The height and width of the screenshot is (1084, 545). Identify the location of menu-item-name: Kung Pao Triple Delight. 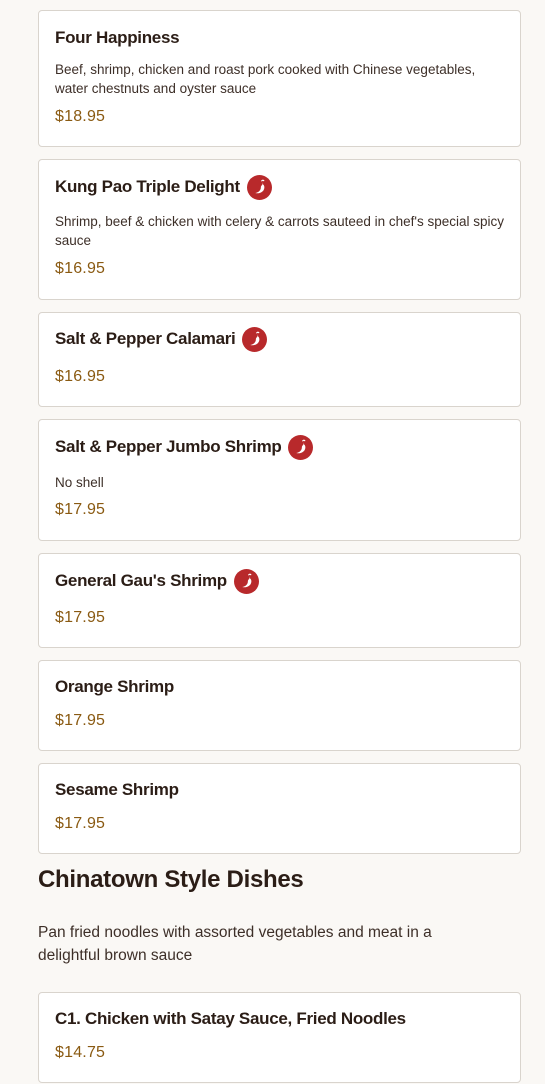
(147, 186).